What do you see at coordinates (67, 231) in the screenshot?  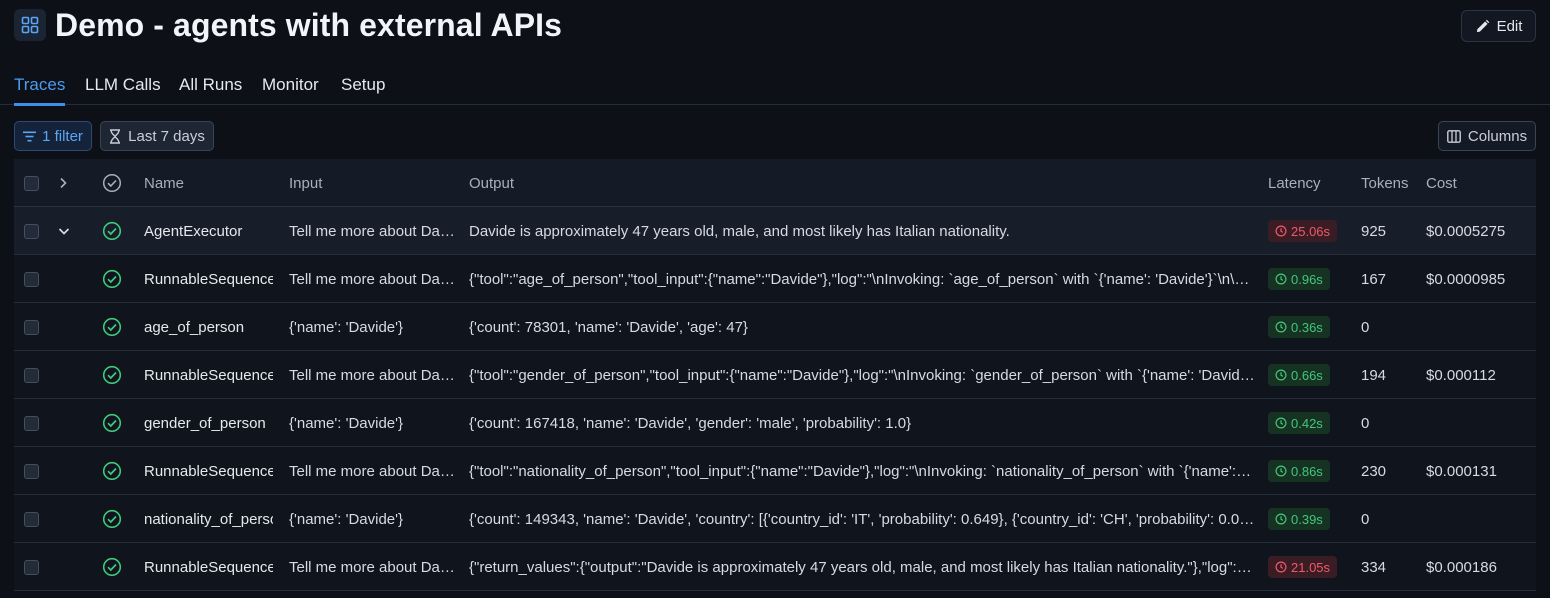 I see `chevron-down-icon` at bounding box center [67, 231].